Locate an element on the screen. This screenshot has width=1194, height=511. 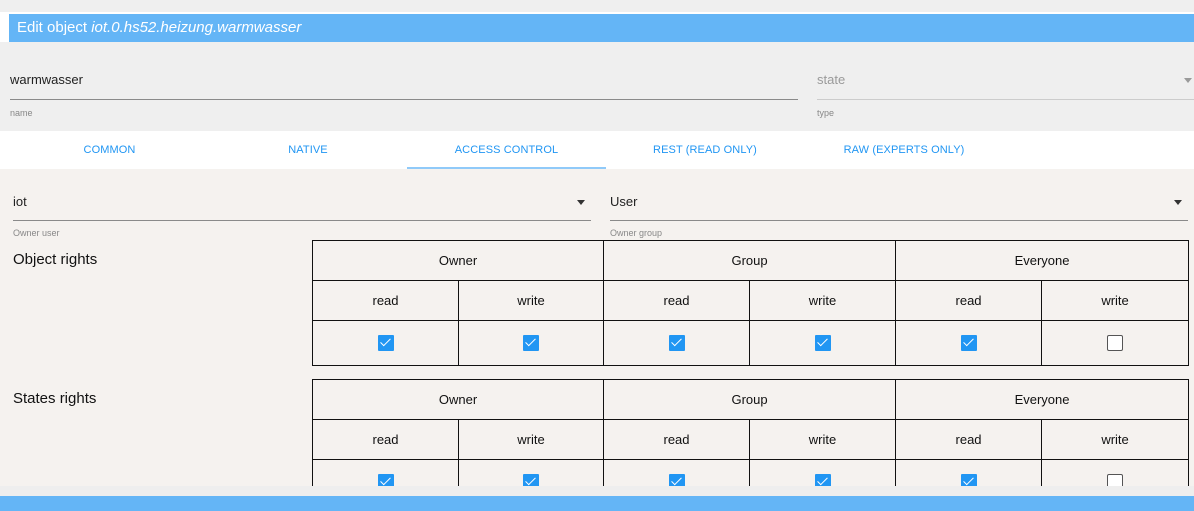
type-dropdown-icon is located at coordinates (1188, 80).